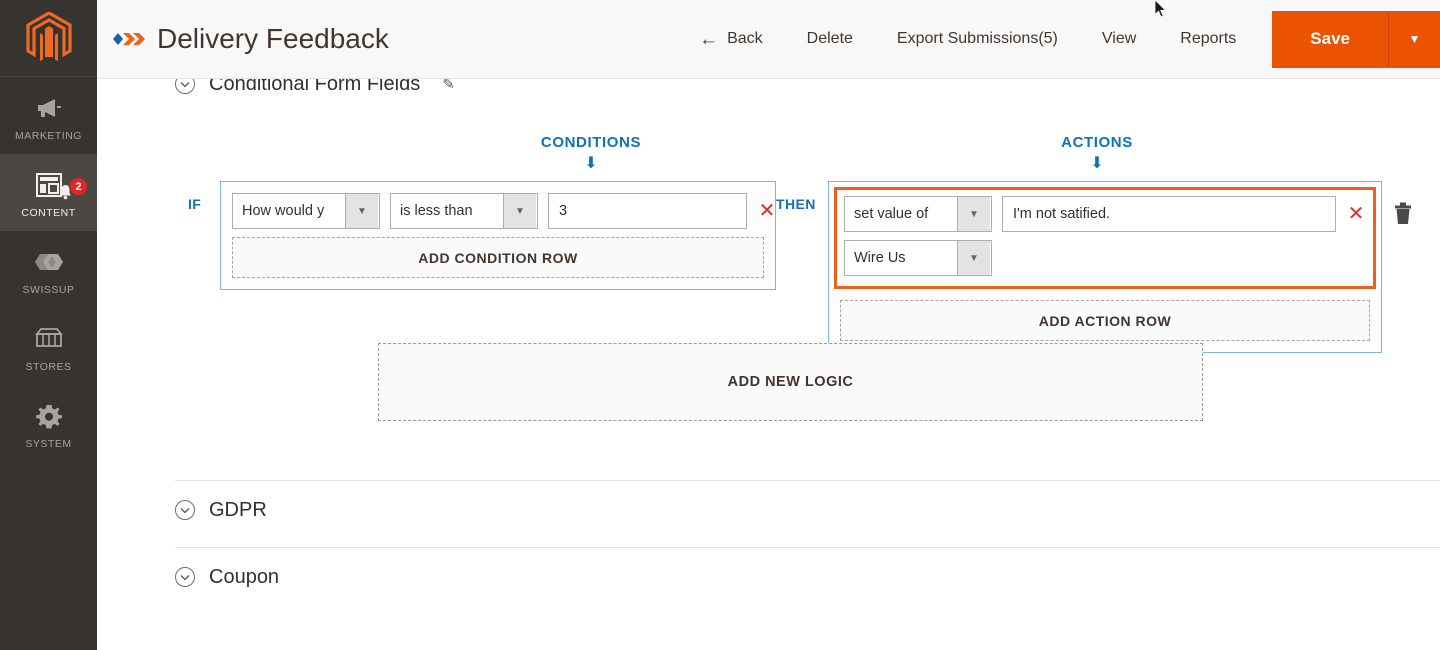 The width and height of the screenshot is (1440, 650). I want to click on arrow-left-icon: ←, so click(709, 39).